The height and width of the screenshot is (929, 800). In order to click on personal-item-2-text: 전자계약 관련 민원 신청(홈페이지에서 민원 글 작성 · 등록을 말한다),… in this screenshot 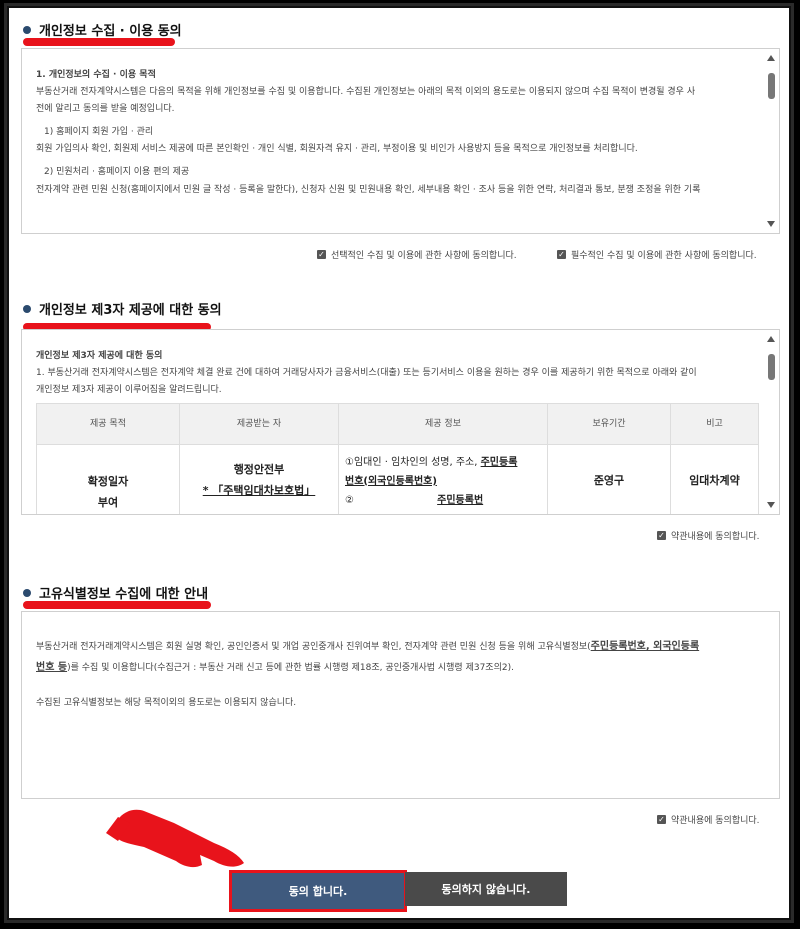, I will do `click(368, 189)`.